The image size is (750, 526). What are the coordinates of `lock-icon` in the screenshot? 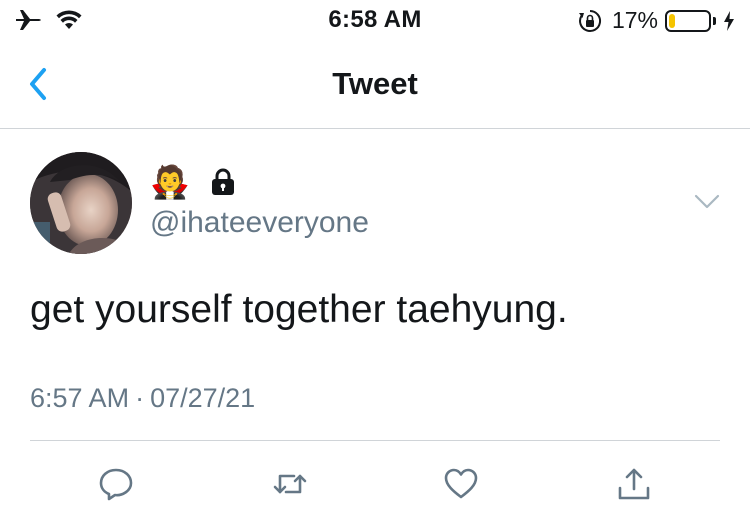 It's located at (222, 181).